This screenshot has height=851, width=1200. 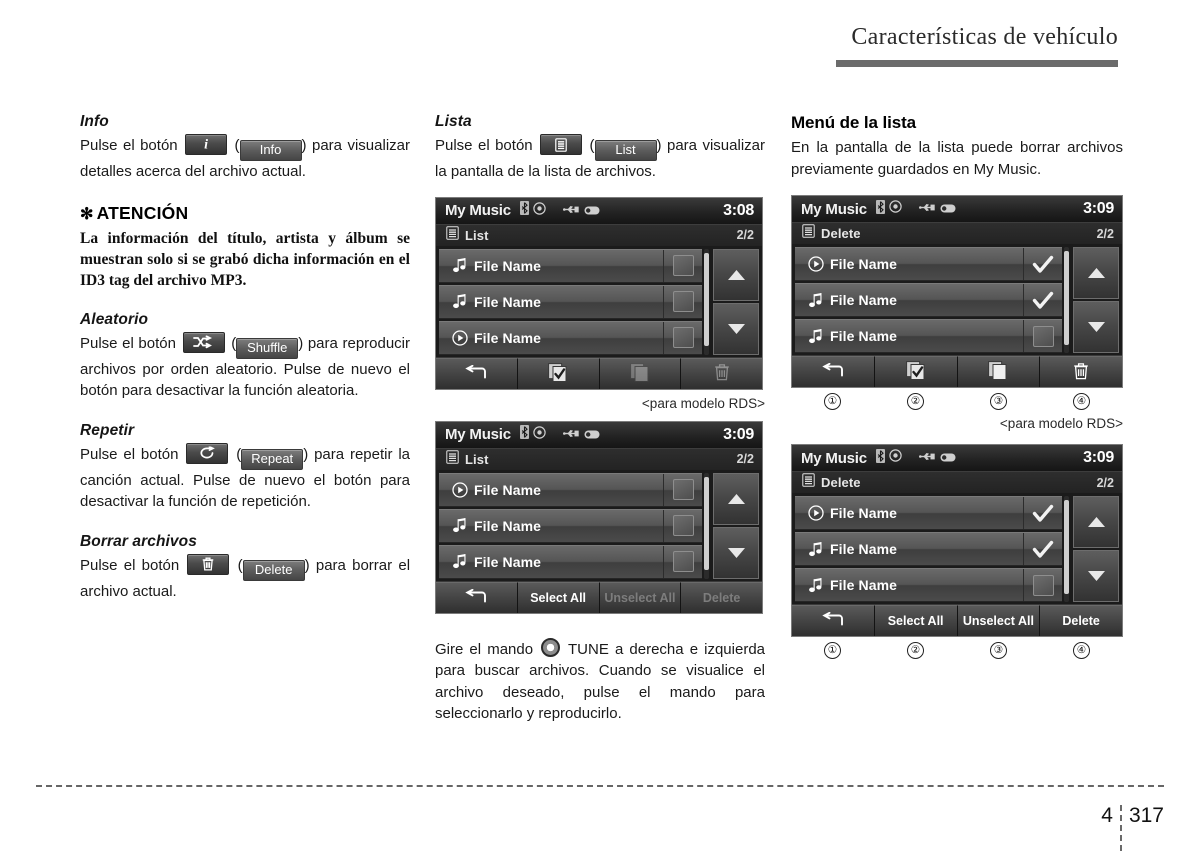 I want to click on delete-button-label: Delete, so click(x=273, y=570).